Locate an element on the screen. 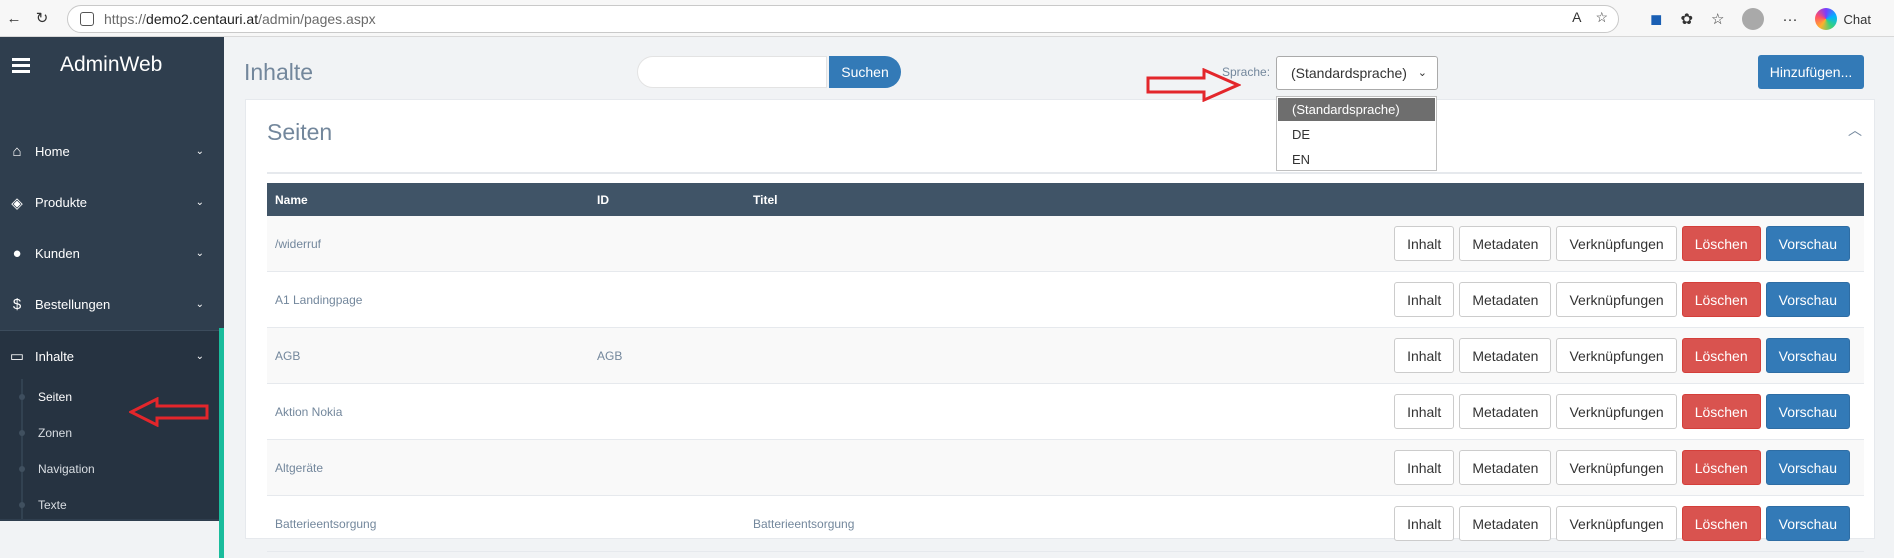 The image size is (1894, 558). favorite-star-icon: ☆ is located at coordinates (1601, 17).